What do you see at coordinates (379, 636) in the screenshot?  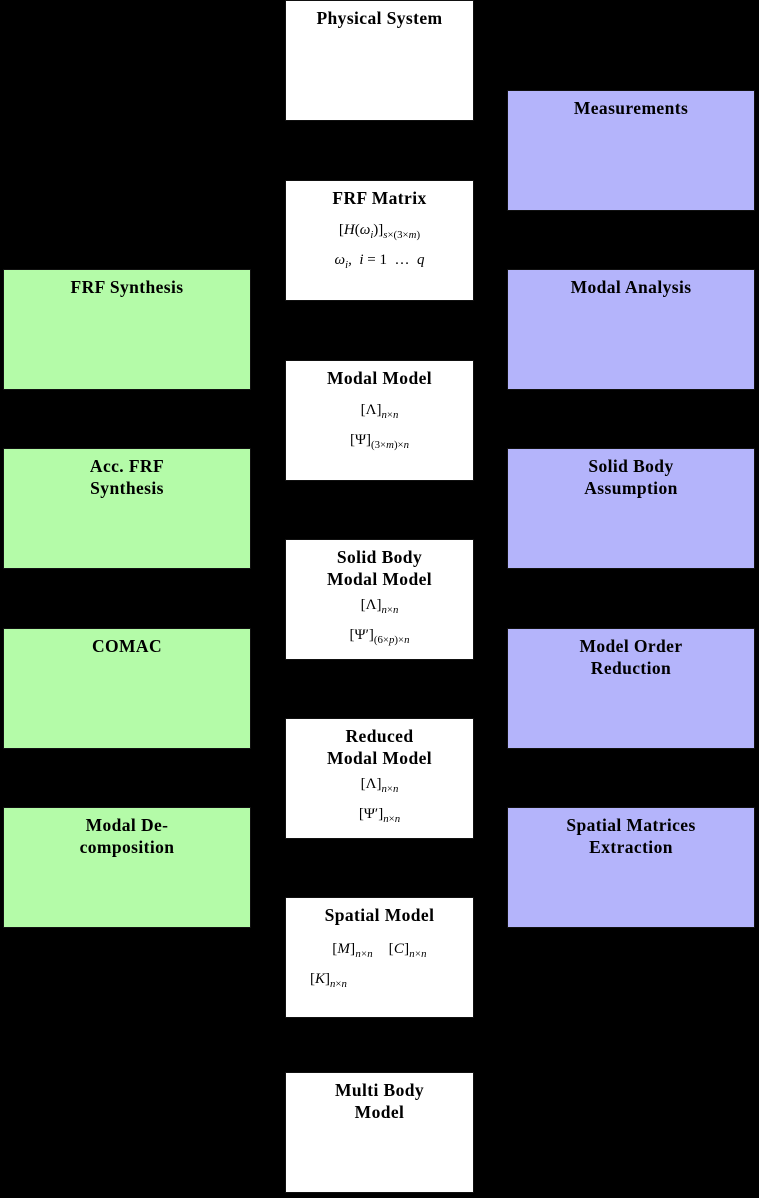 I see `math-sb-psi-prime: [Ψ′](6×p)×n` at bounding box center [379, 636].